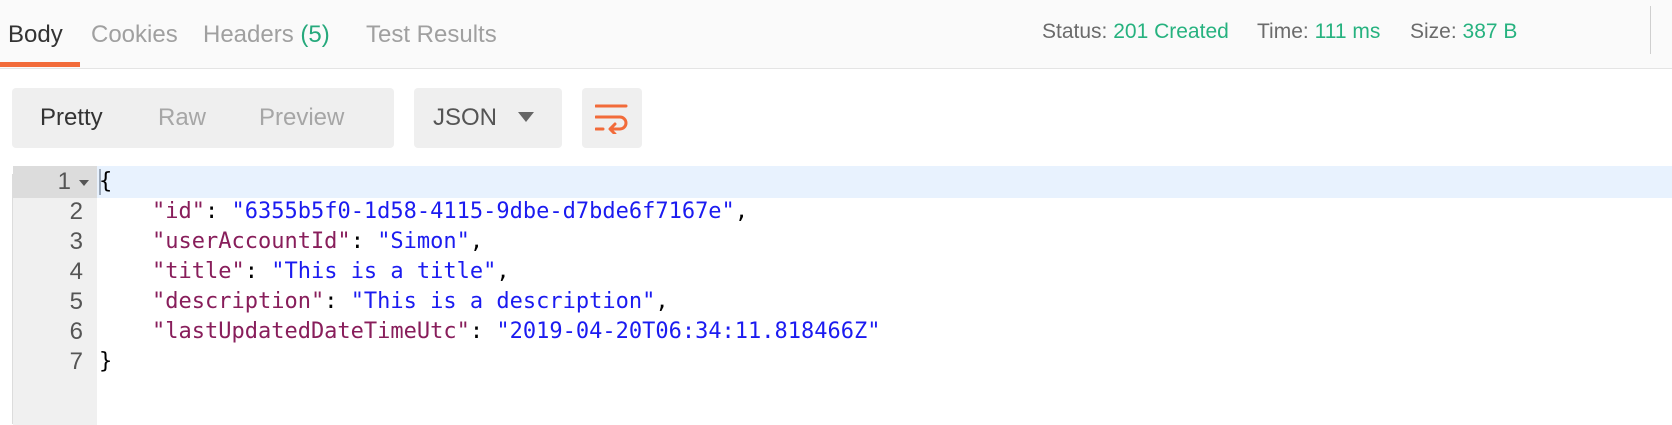  What do you see at coordinates (40, 64) in the screenshot?
I see `active-tab-indicator` at bounding box center [40, 64].